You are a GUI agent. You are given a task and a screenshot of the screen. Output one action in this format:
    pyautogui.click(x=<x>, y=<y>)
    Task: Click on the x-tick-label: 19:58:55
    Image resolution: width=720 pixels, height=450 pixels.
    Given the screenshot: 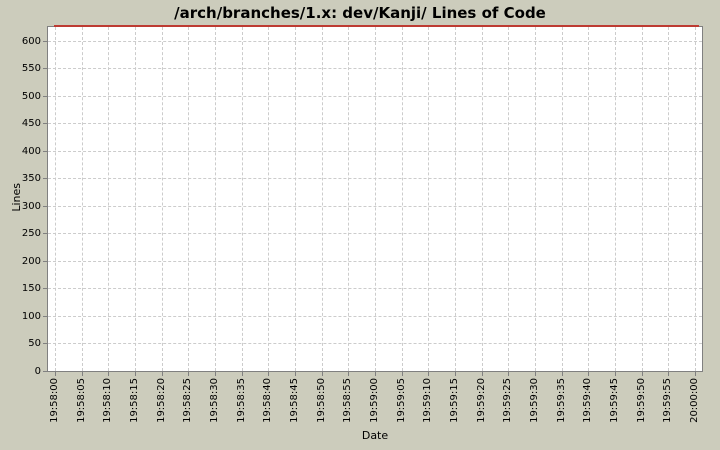 What is the action you would take?
    pyautogui.click(x=347, y=400)
    